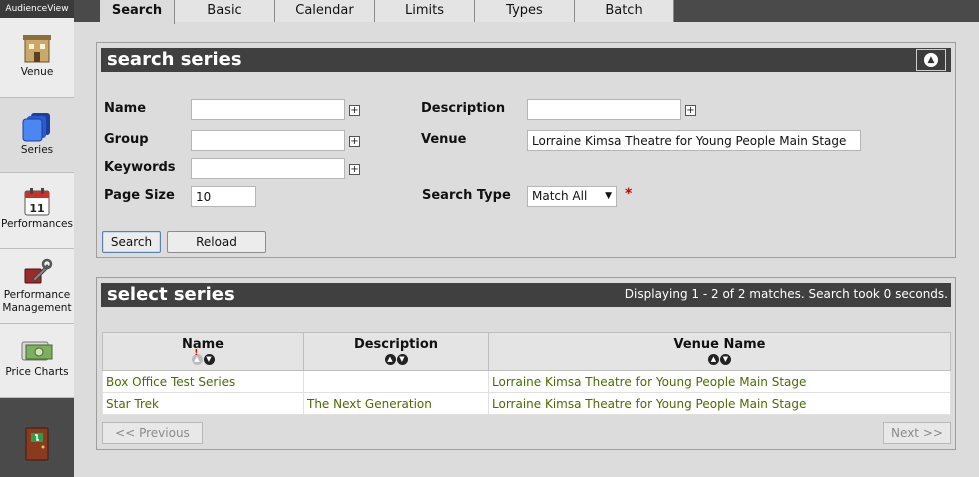 This screenshot has height=477, width=979. I want to click on tab-calendar: Calendar, so click(325, 11).